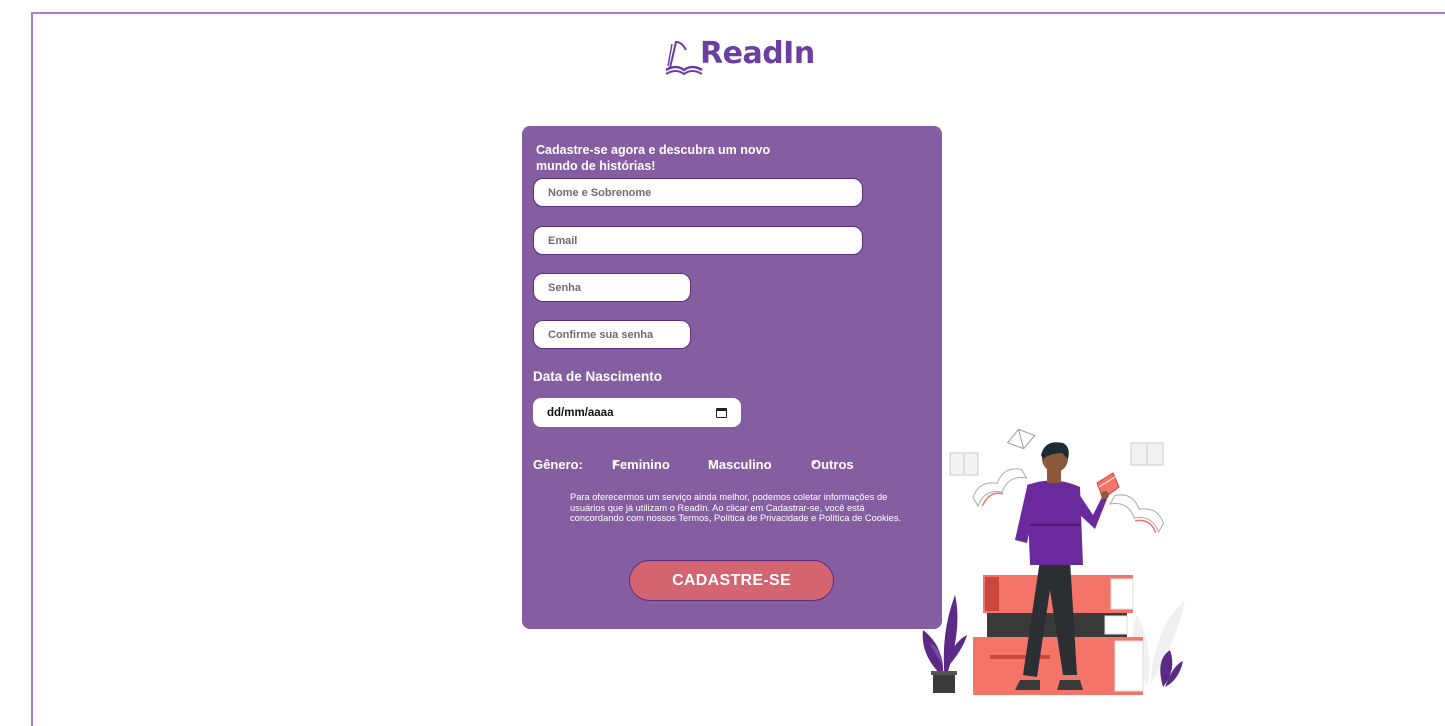 The image size is (1445, 726). Describe the element at coordinates (944, 644) in the screenshot. I see `potted-plant-icon` at that location.